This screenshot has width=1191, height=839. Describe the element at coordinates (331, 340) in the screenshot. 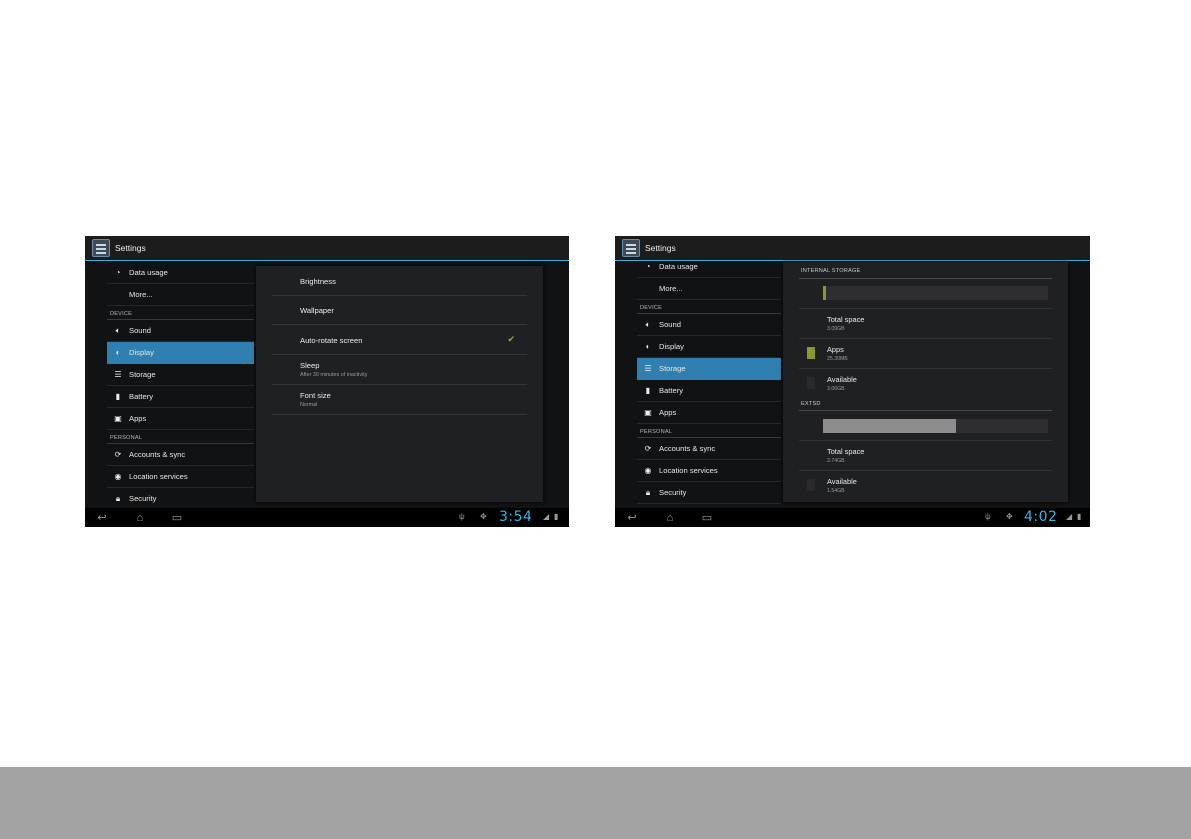

I see `setting-title: Auto-rotate screen` at that location.